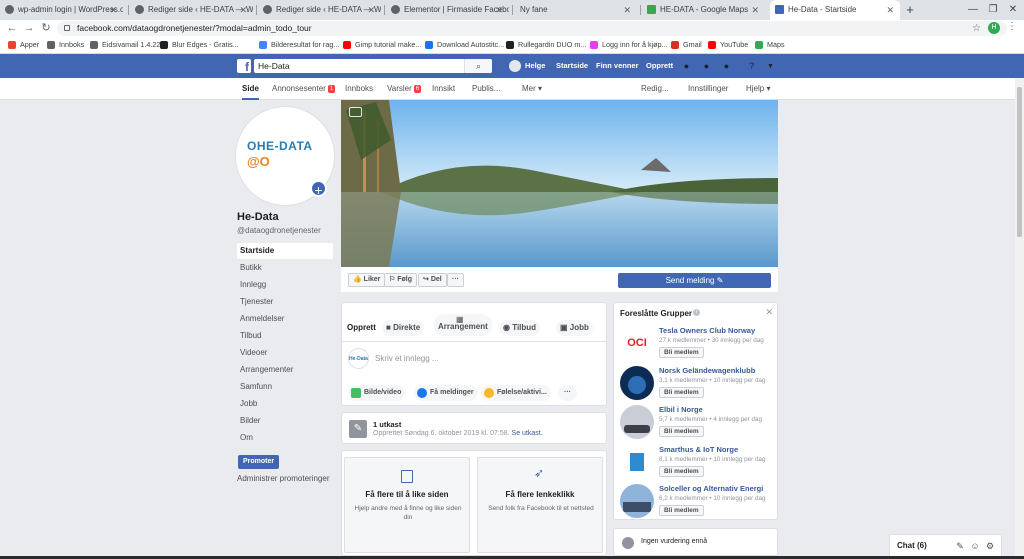  I want to click on follow-button: ⚐ Følg, so click(401, 280).